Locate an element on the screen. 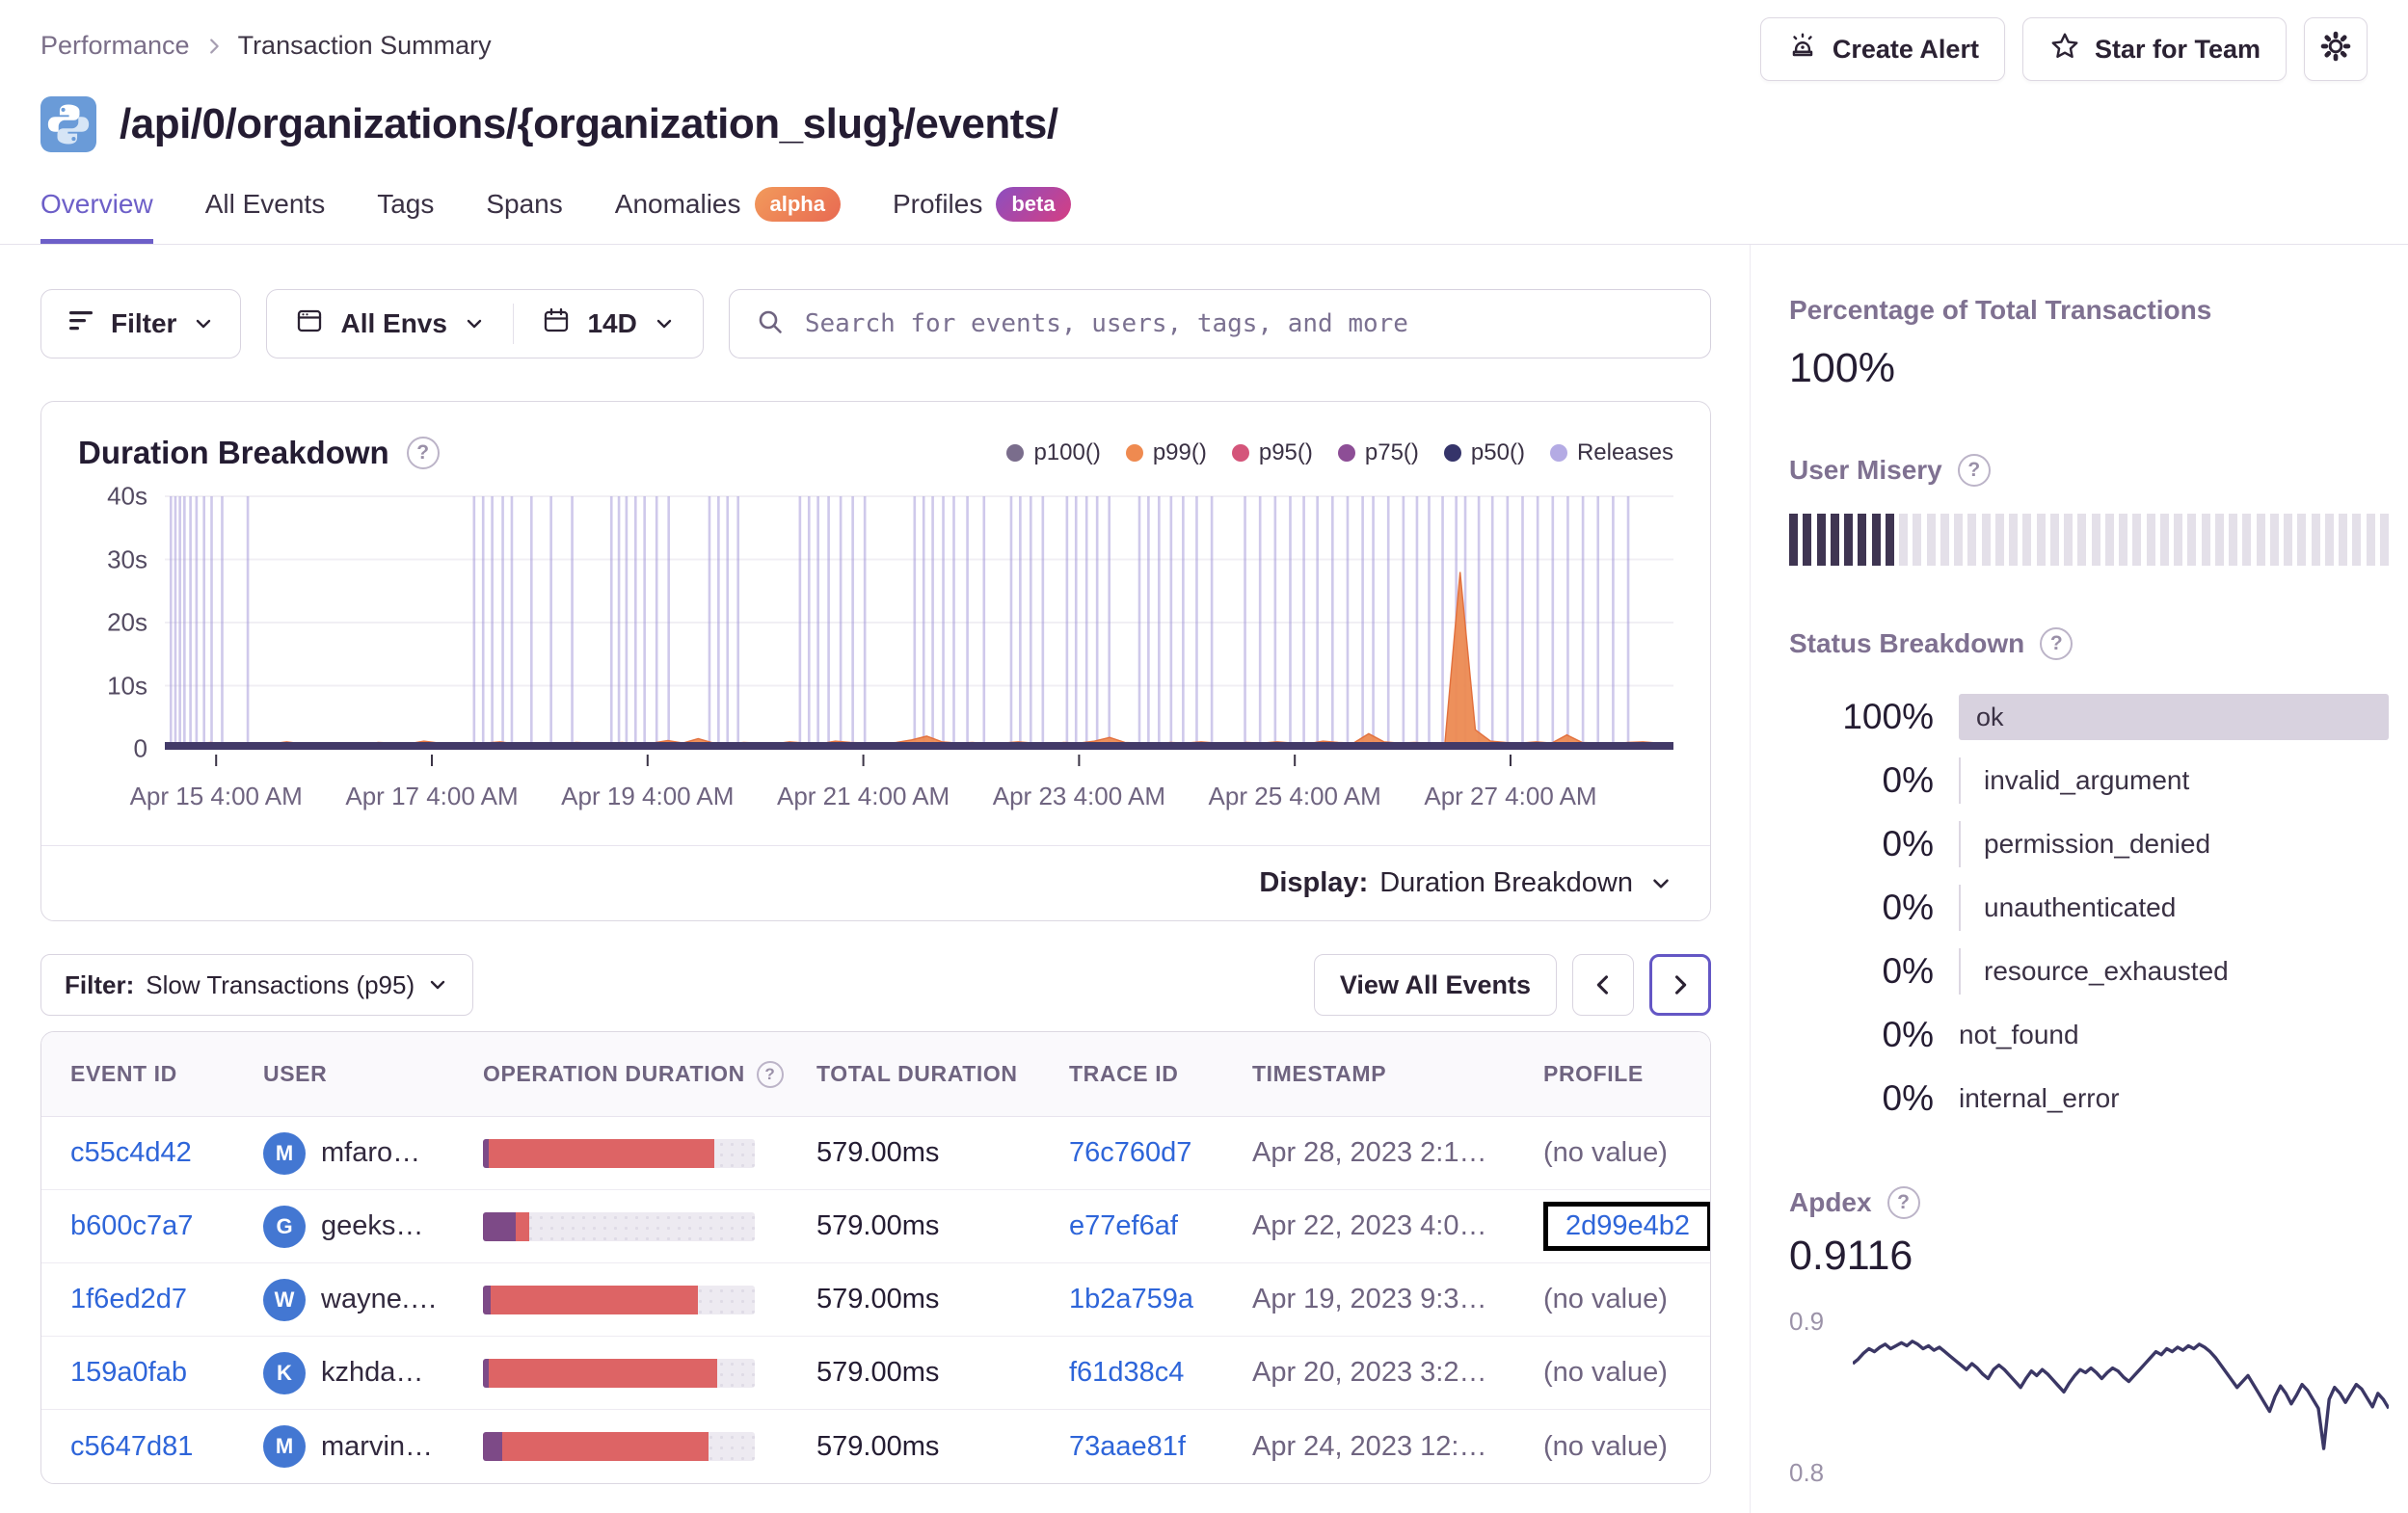 Image resolution: width=2408 pixels, height=1513 pixels. filter-dropdown: Filter is located at coordinates (141, 323).